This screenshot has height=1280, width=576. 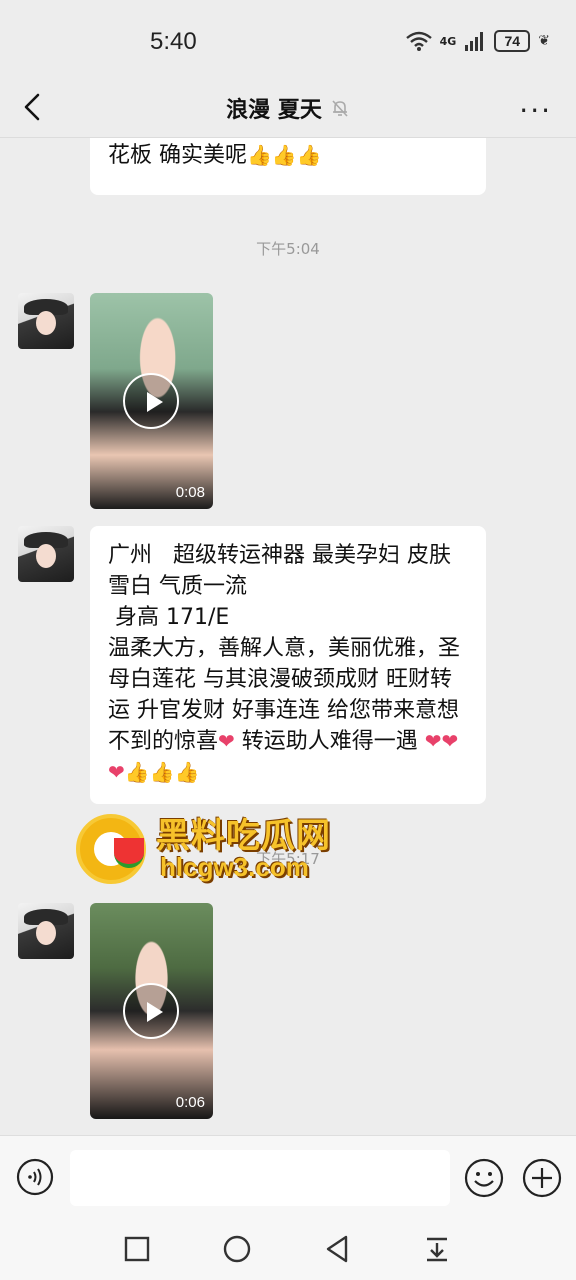 What do you see at coordinates (340, 108) in the screenshot?
I see `bell-muted-icon` at bounding box center [340, 108].